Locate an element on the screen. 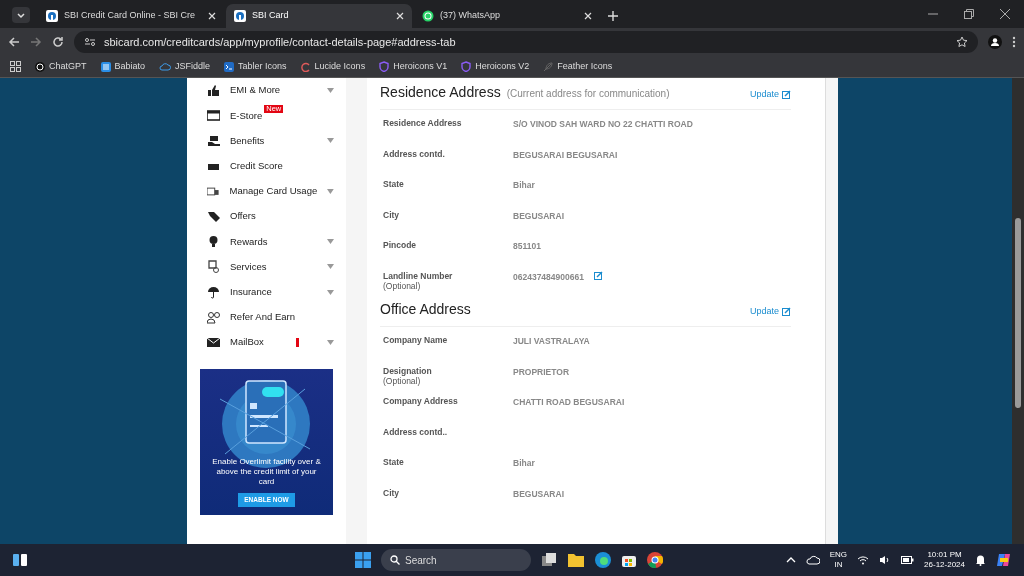 This screenshot has width=1024, height=576. sidebar-item: MailBox is located at coordinates (266, 342).